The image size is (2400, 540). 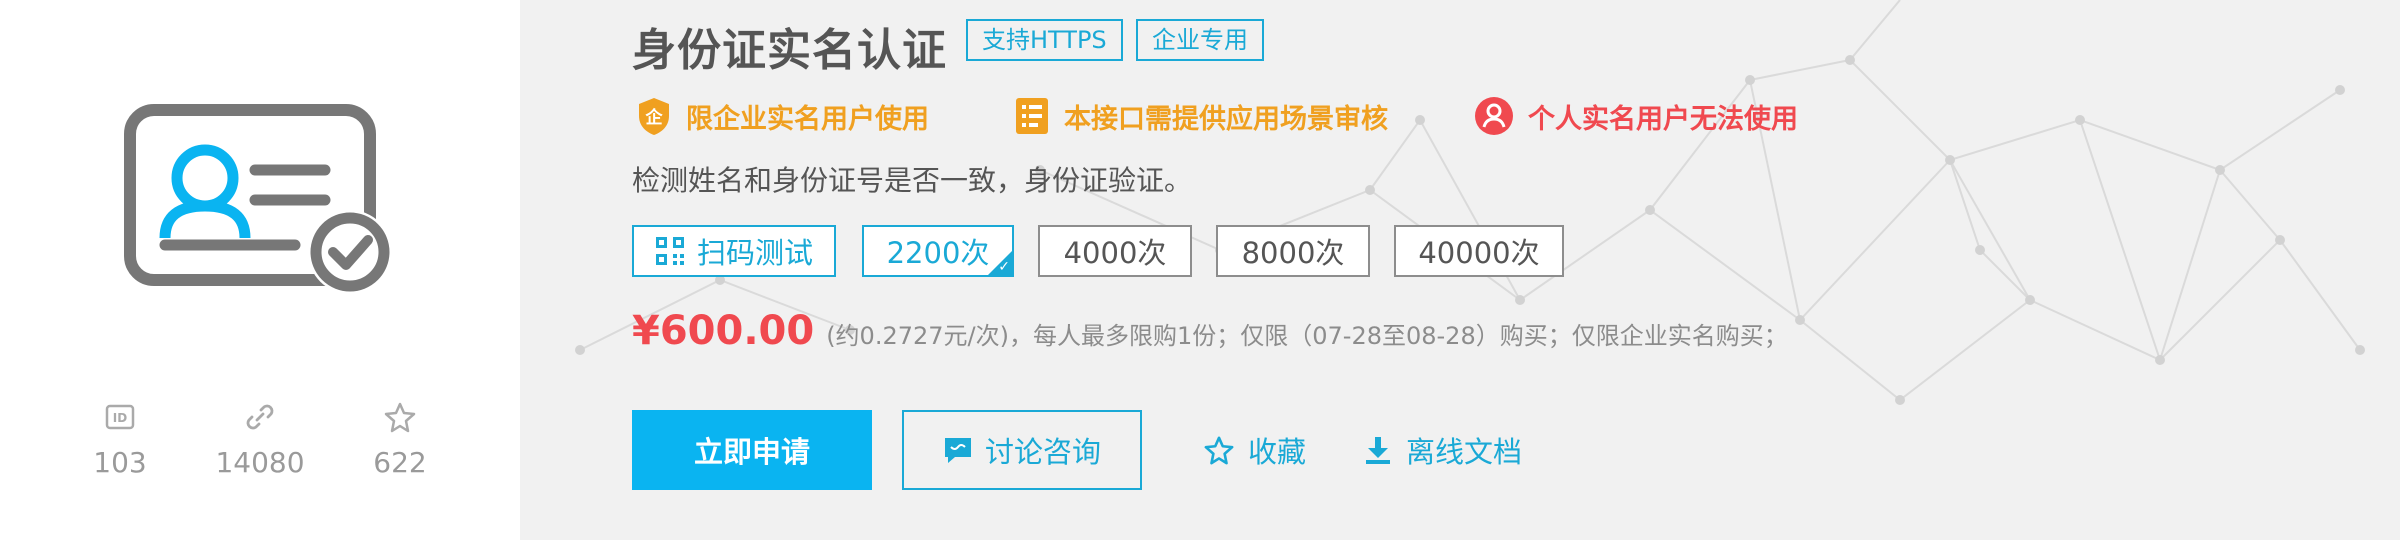 What do you see at coordinates (1378, 450) in the screenshot?
I see `download-icon` at bounding box center [1378, 450].